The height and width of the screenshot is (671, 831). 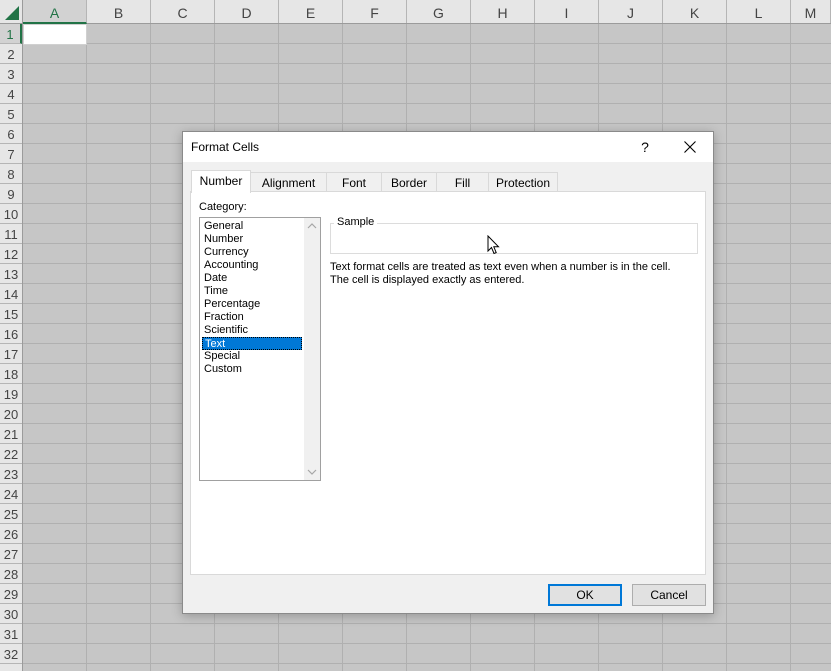 I want to click on row-header: 32, so click(x=11, y=654).